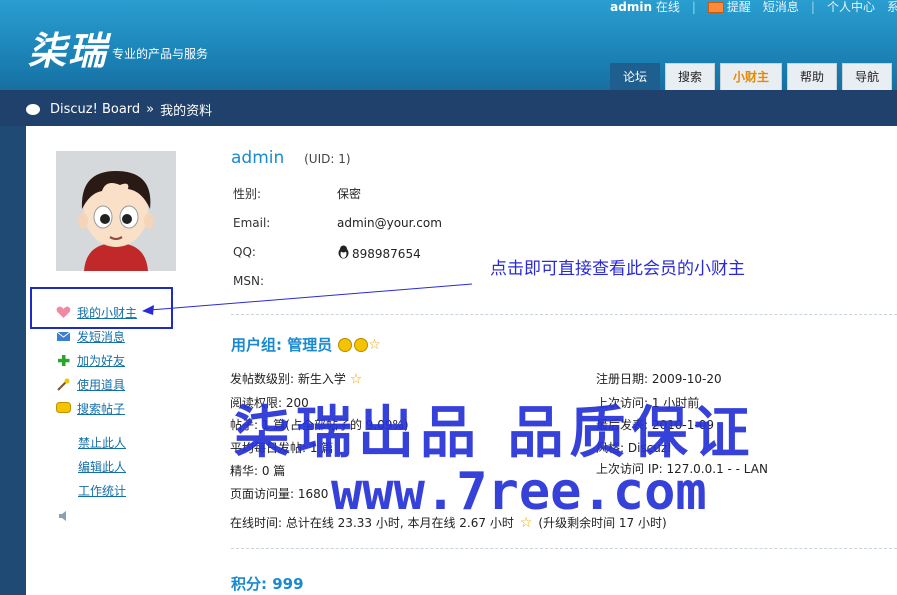 The height and width of the screenshot is (595, 897). Describe the element at coordinates (296, 379) in the screenshot. I see `stat-post-level: 发帖数级别: 新生入学 ☆` at that location.